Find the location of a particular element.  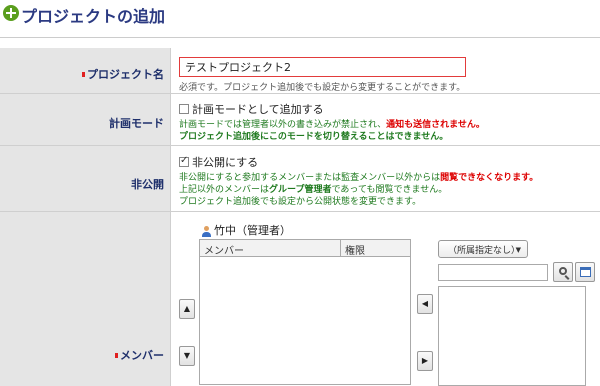

arrow-right-icon: ▶ is located at coordinates (425, 360).